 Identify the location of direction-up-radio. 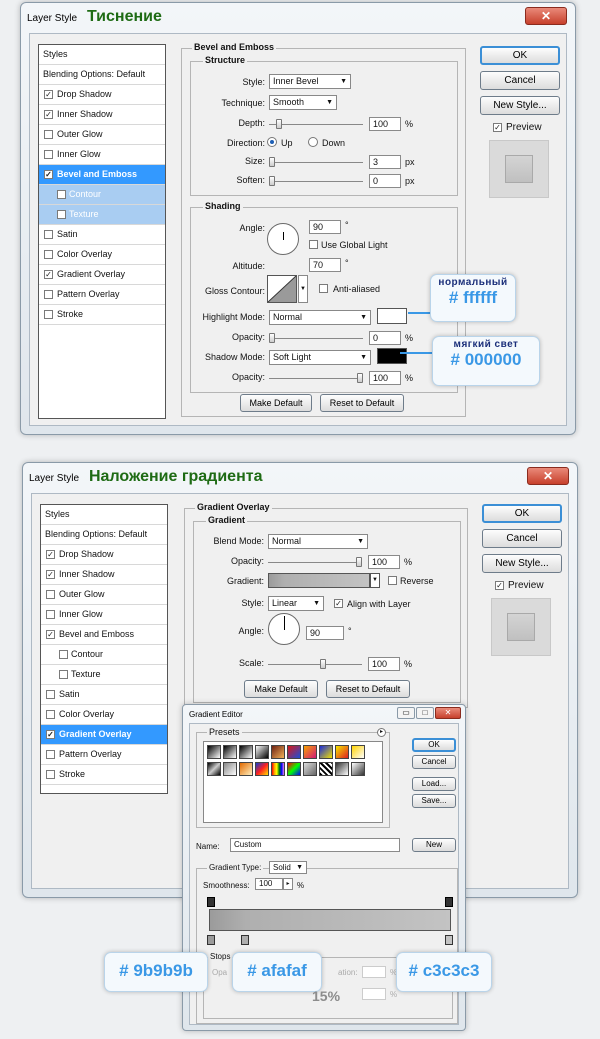
(272, 142).